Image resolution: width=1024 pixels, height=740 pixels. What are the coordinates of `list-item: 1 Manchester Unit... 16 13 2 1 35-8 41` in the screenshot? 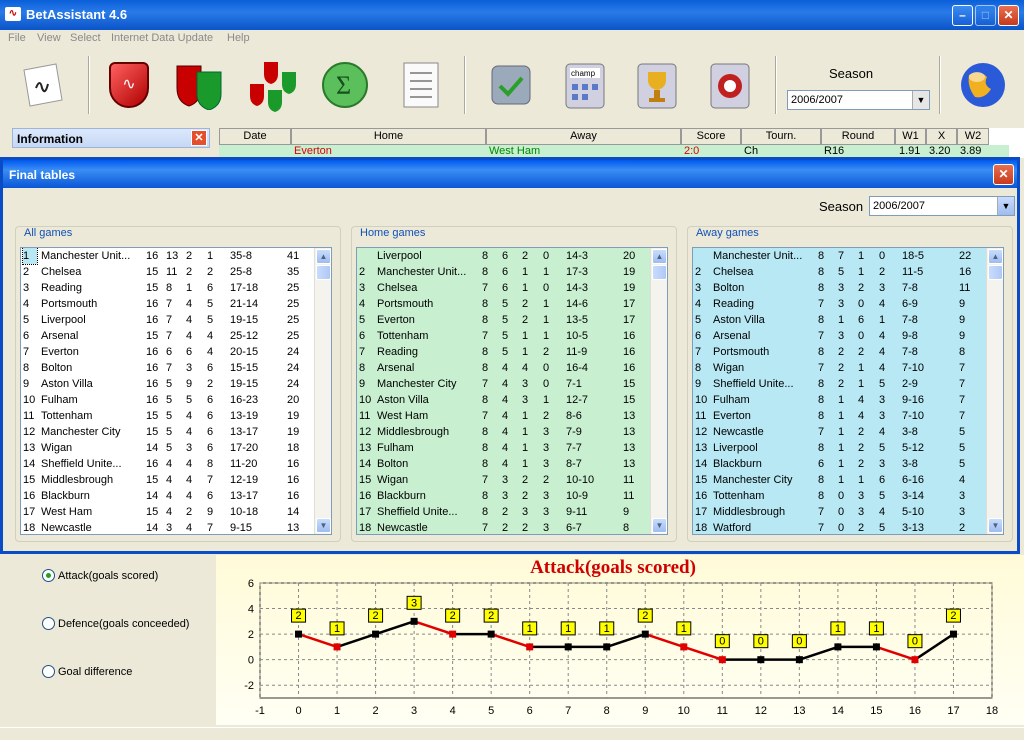 It's located at (168, 256).